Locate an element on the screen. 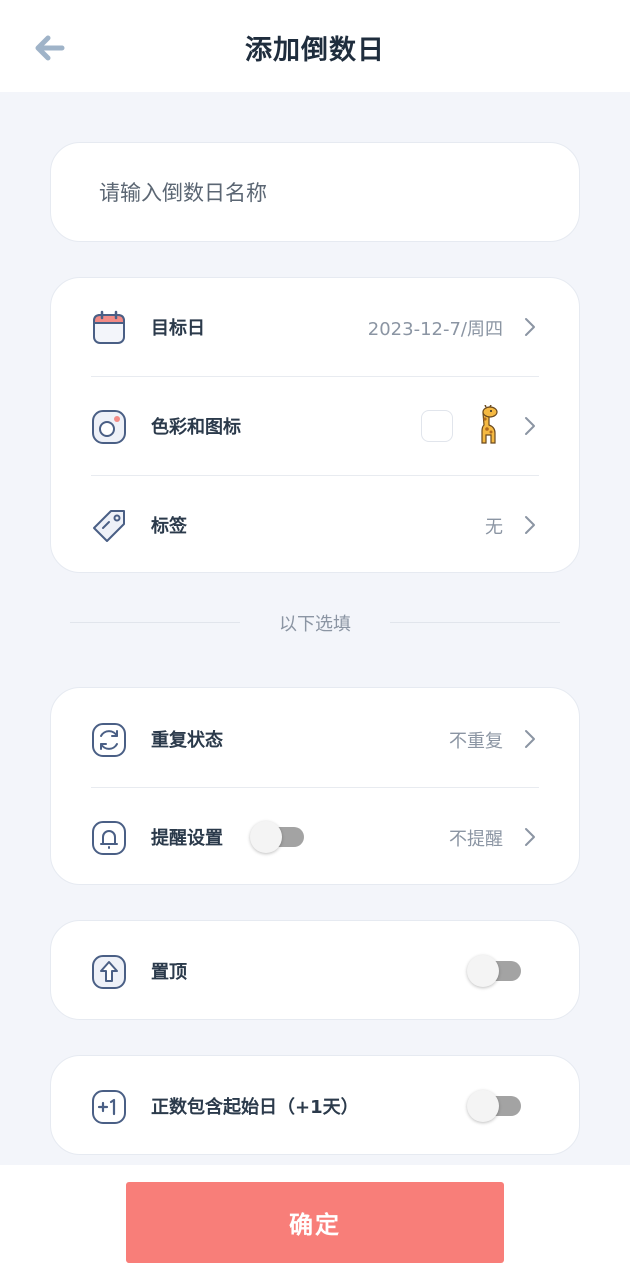 The width and height of the screenshot is (630, 1280). reminder-label: 提醒设置 is located at coordinates (187, 838).